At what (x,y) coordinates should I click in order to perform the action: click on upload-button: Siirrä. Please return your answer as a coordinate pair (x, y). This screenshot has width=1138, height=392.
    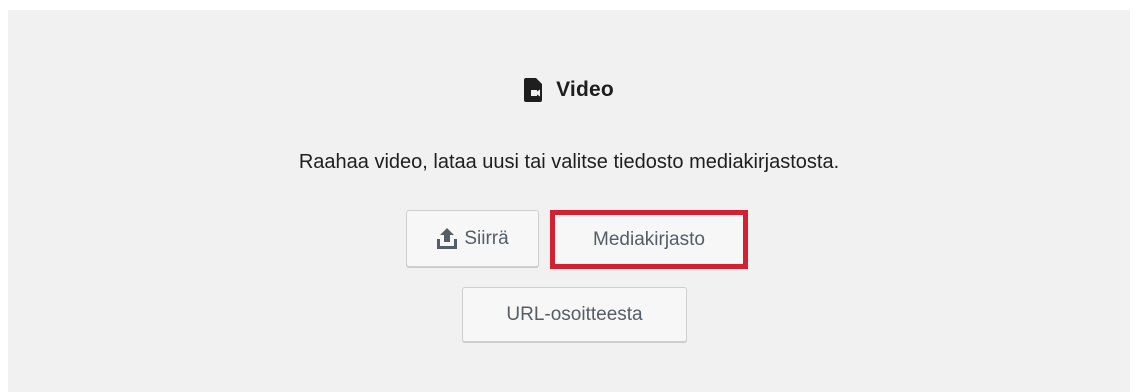
    Looking at the image, I should click on (472, 238).